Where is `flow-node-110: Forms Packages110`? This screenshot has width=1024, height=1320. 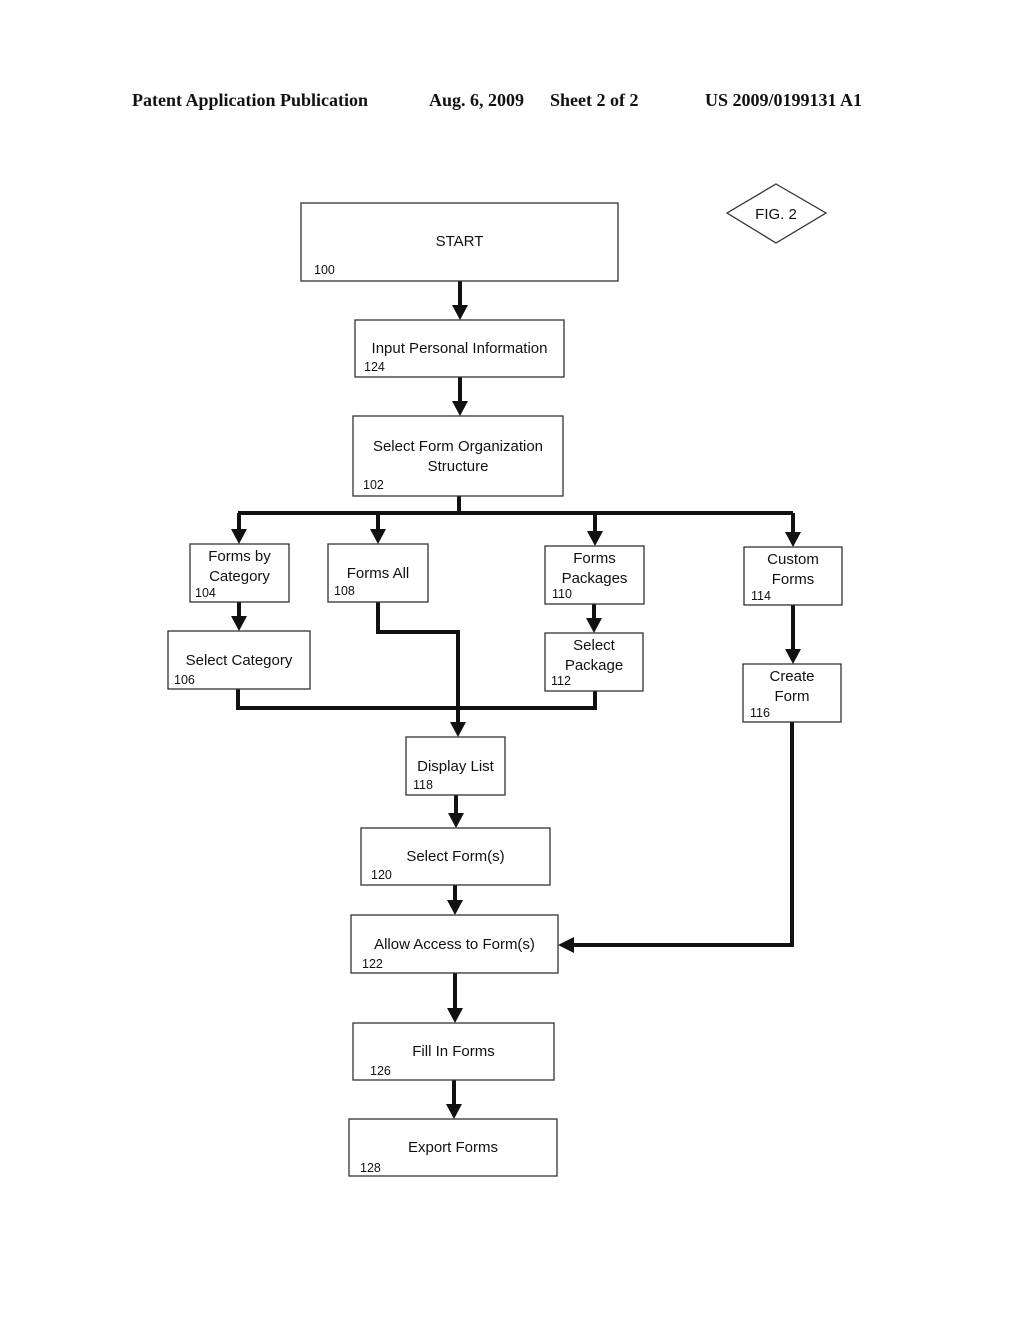
flow-node-110: Forms Packages110 is located at coordinates (594, 575).